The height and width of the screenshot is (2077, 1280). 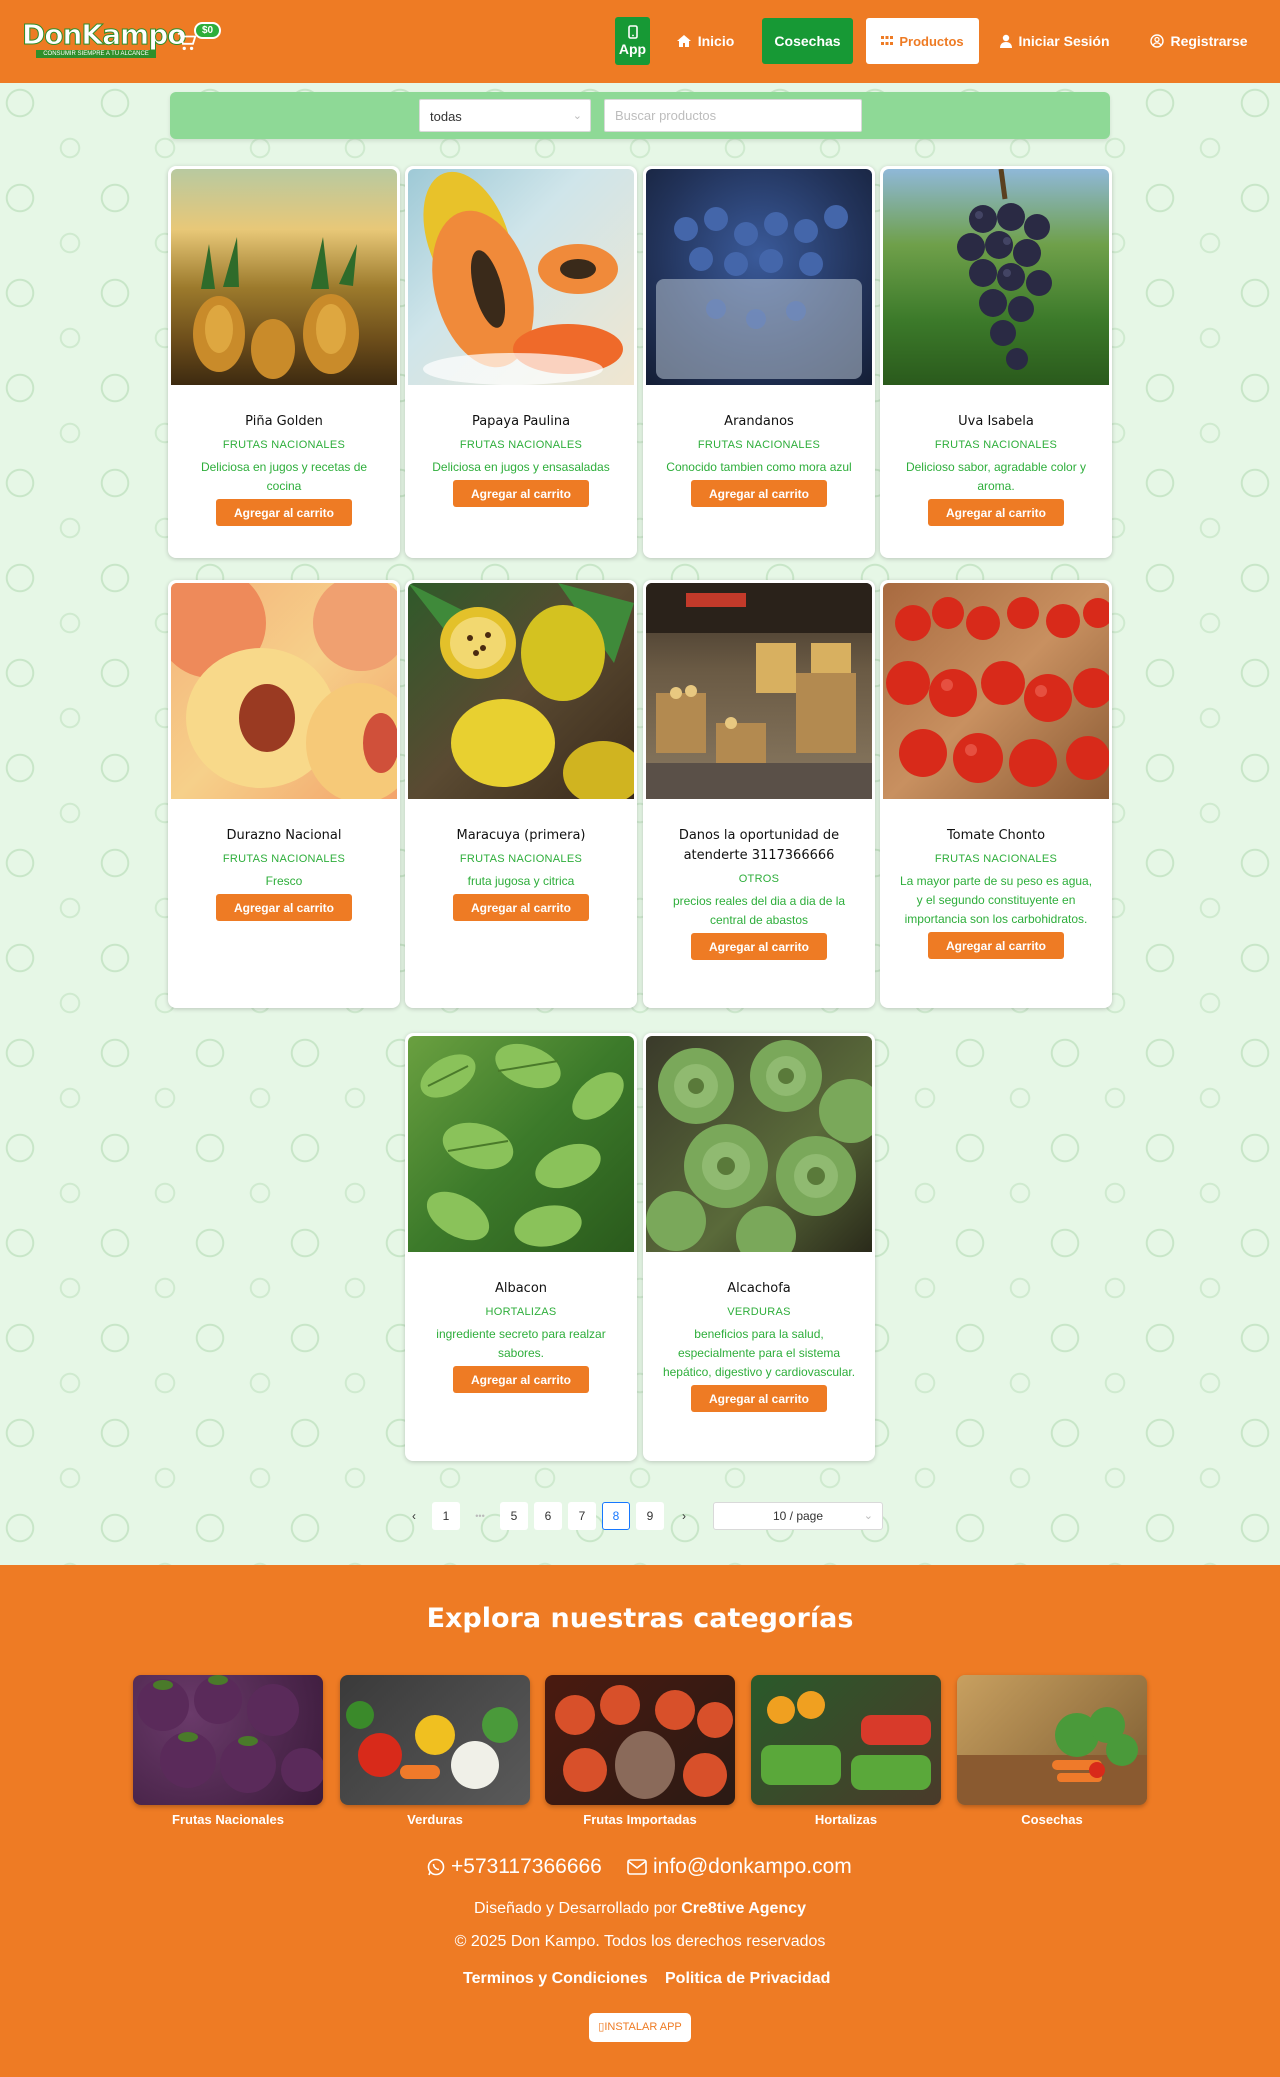 I want to click on pagination-page: 7, so click(x=582, y=1516).